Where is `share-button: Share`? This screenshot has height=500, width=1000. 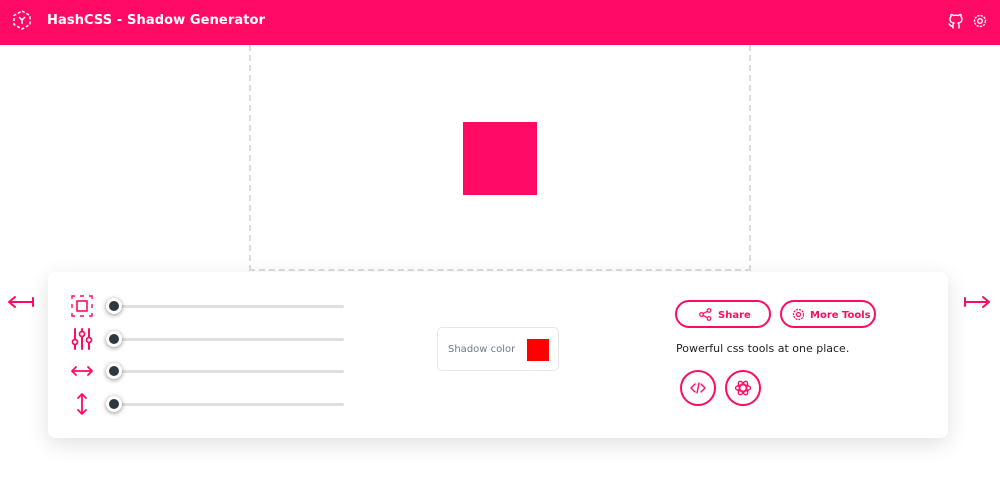 share-button: Share is located at coordinates (723, 314).